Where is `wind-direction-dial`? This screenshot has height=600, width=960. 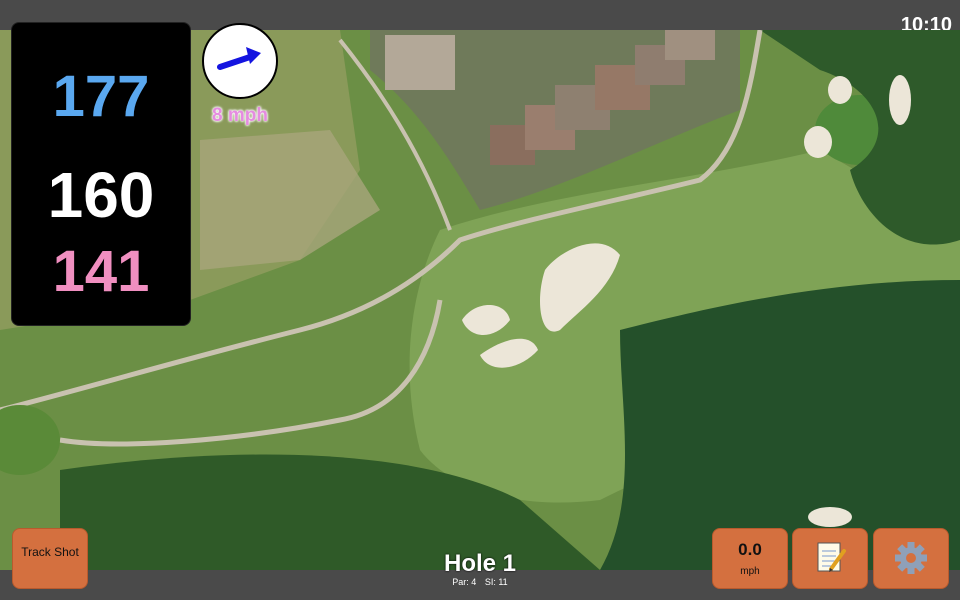 wind-direction-dial is located at coordinates (240, 61).